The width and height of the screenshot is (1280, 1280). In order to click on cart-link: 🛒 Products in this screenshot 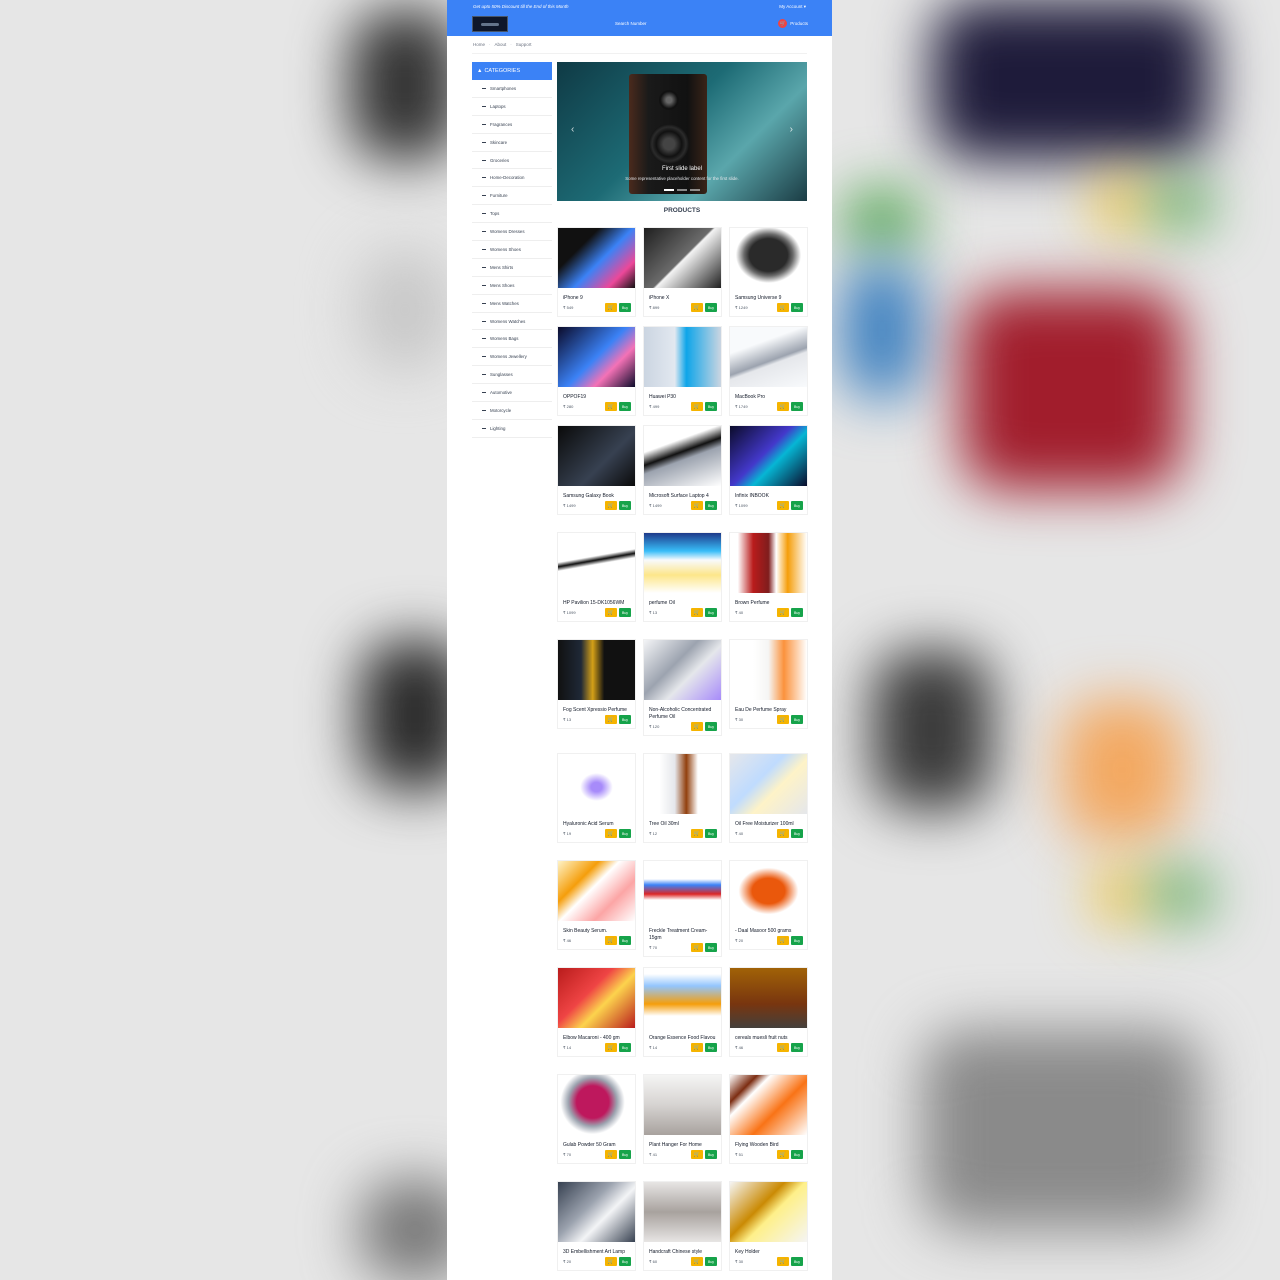, I will do `click(793, 23)`.